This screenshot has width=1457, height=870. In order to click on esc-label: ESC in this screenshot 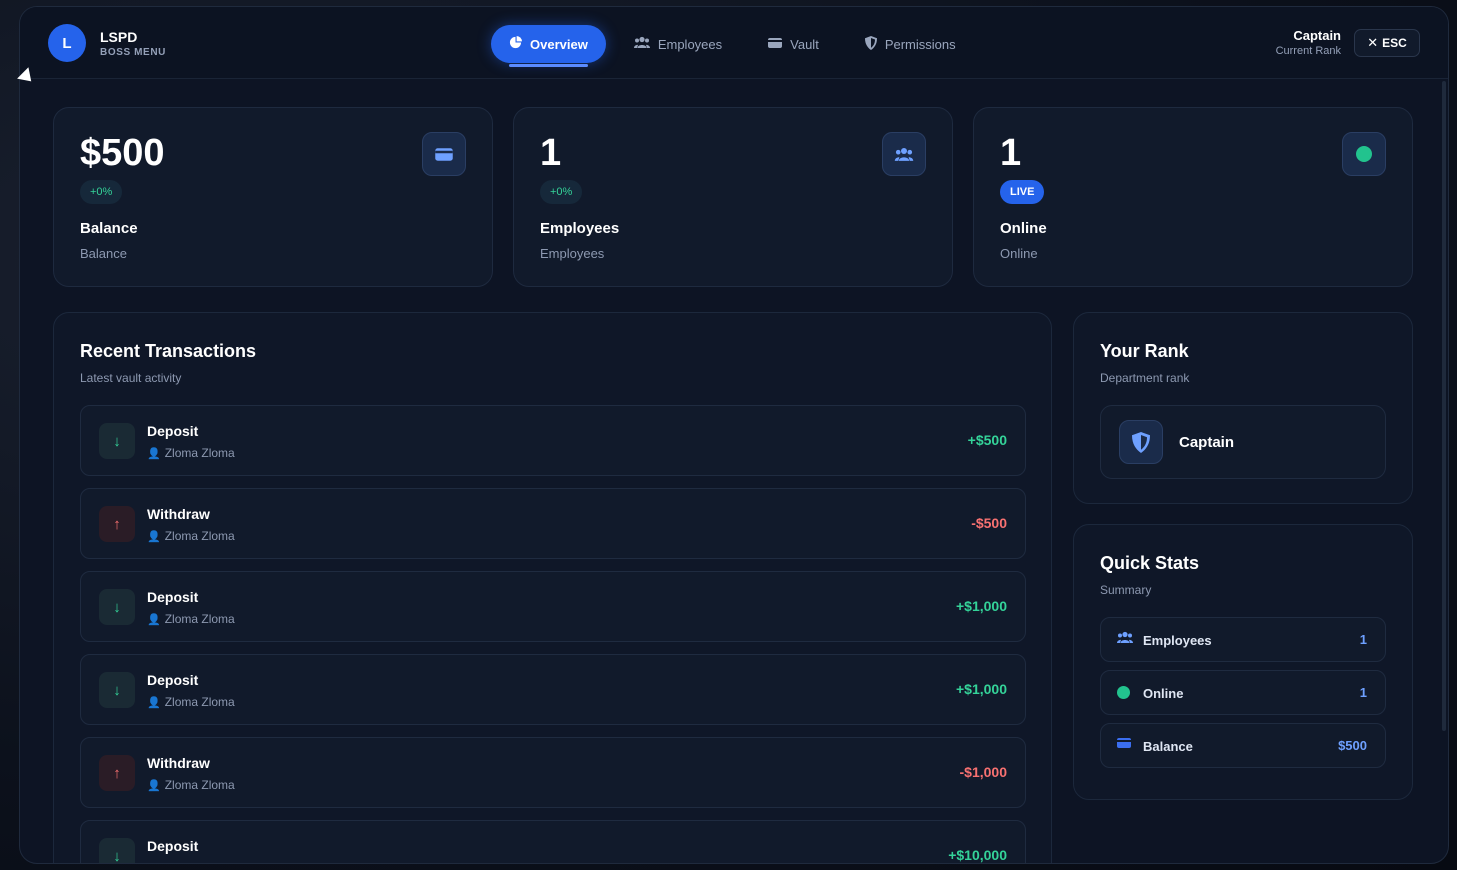, I will do `click(1394, 43)`.